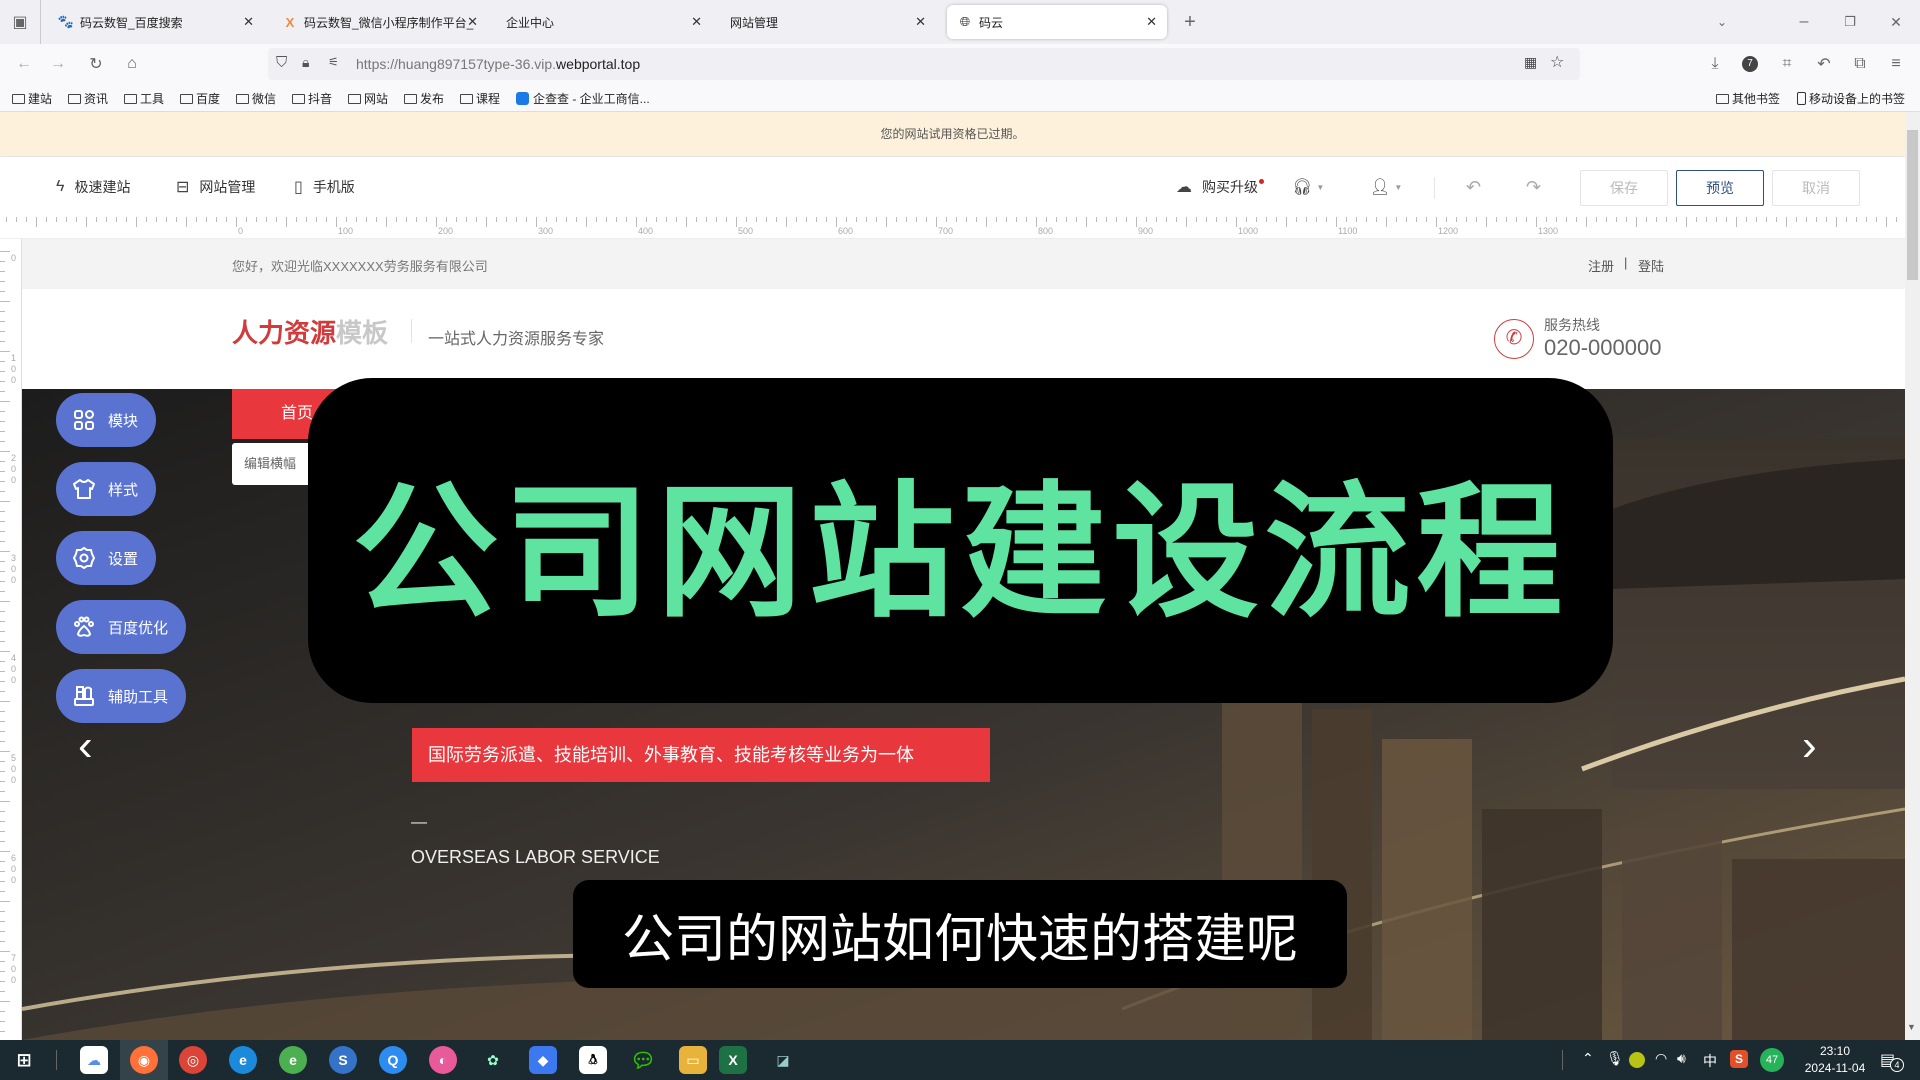  I want to click on microphone-icon: 🎙︎, so click(1615, 1058).